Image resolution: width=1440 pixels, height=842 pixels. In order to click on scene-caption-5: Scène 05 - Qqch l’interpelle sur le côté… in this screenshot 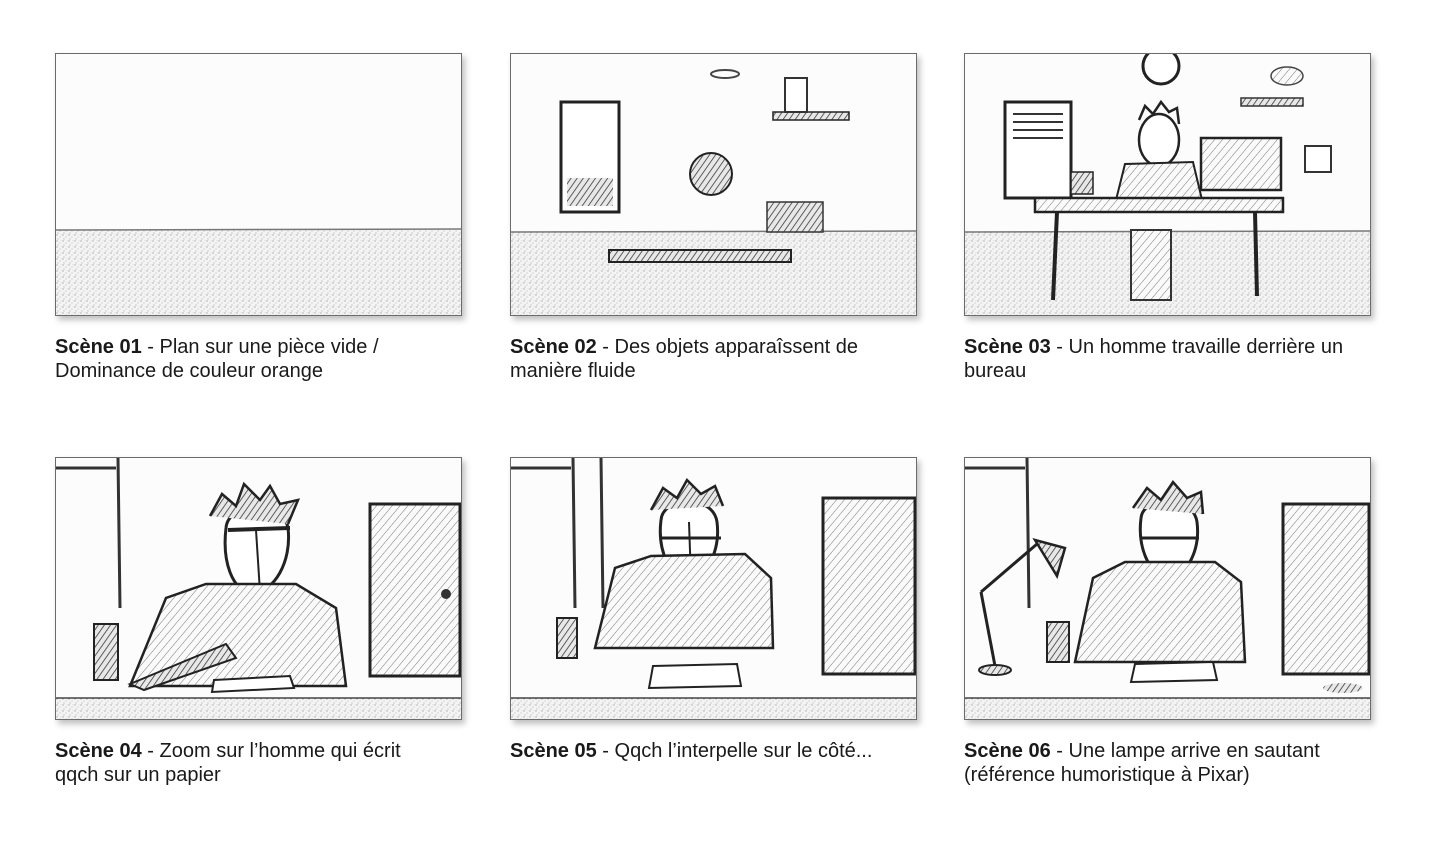, I will do `click(700, 751)`.